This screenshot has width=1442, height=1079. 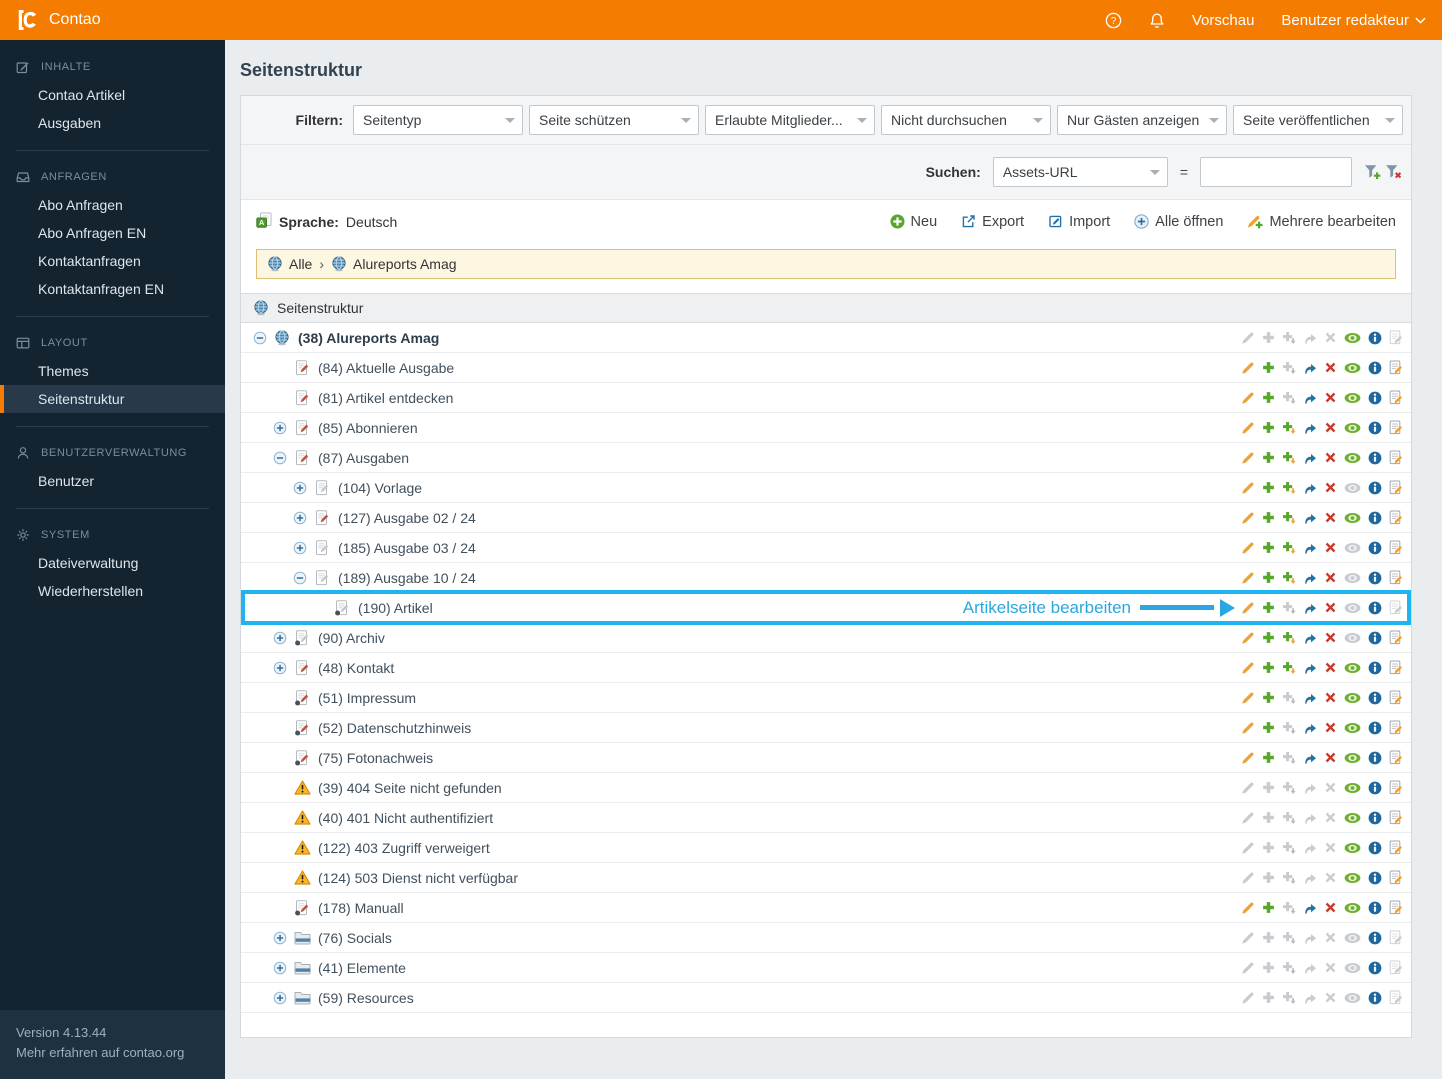 What do you see at coordinates (112, 67) in the screenshot?
I see `sidebar-section-header-inhalte: INHALTE` at bounding box center [112, 67].